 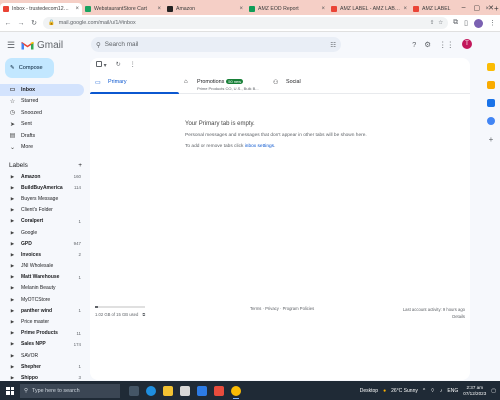 What do you see at coordinates (45, 221) in the screenshot?
I see `label-item: ▶ Coralpert 1` at bounding box center [45, 221].